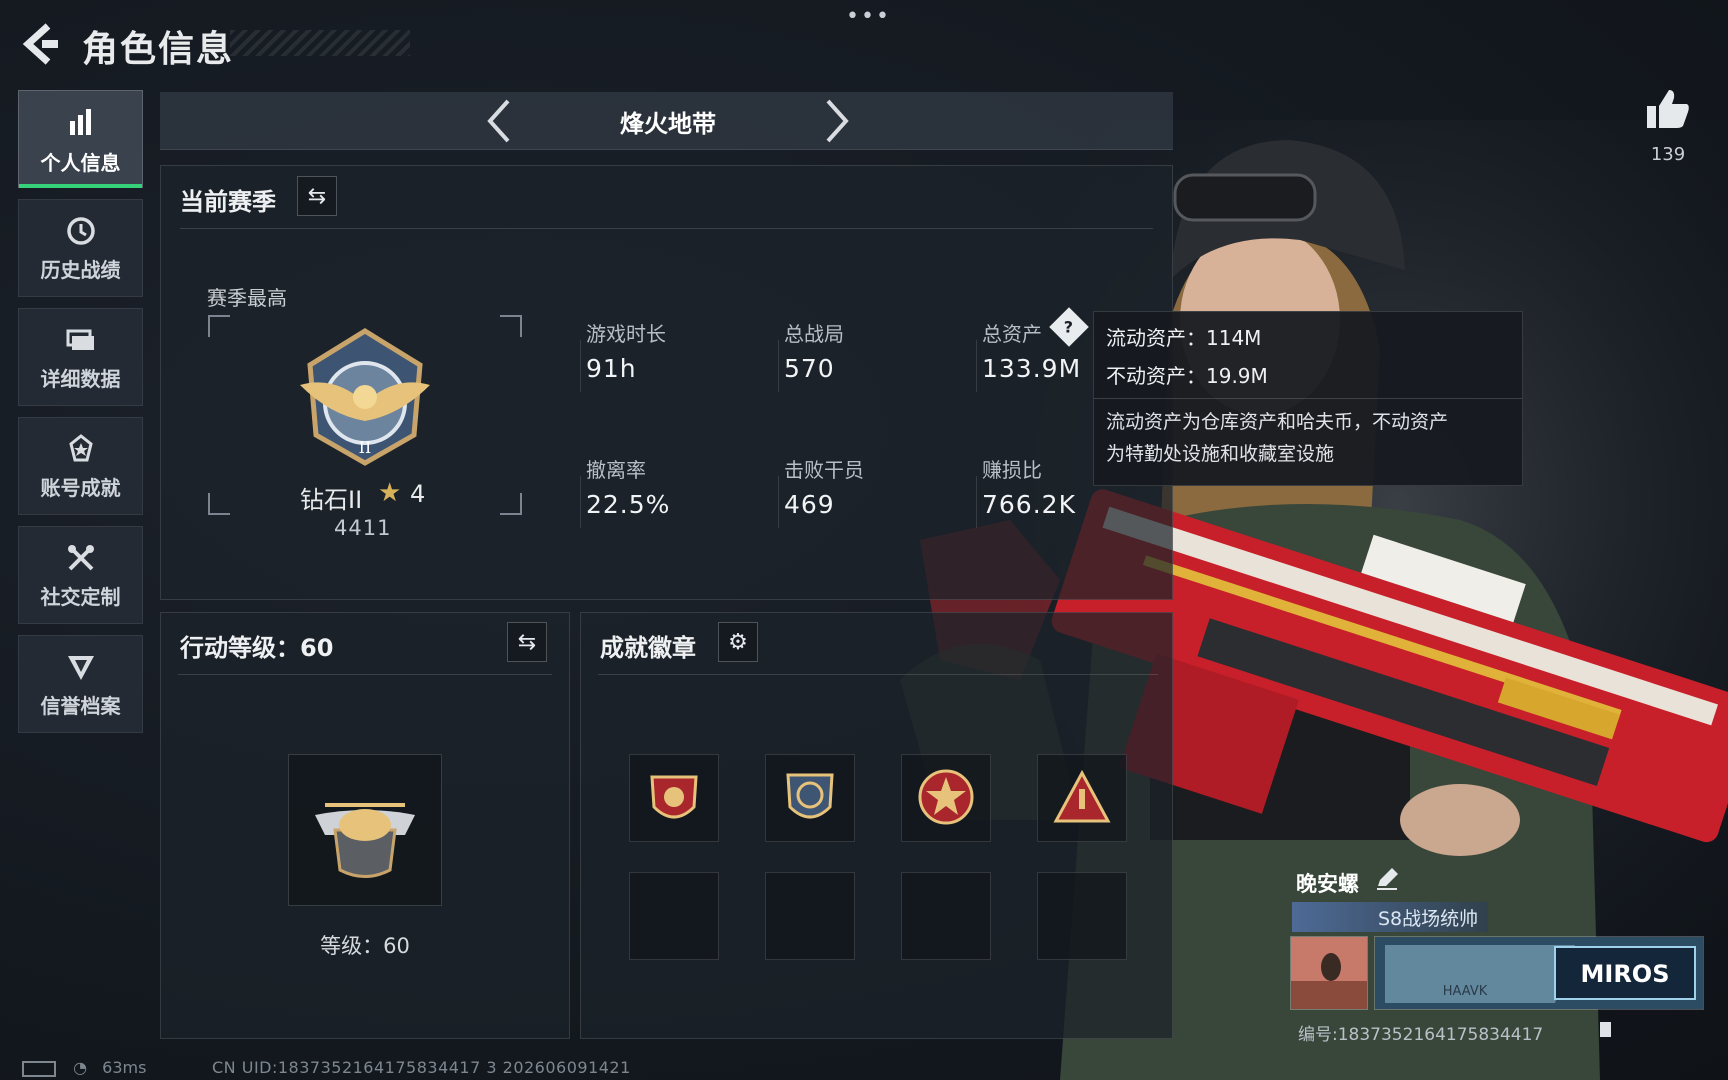  Describe the element at coordinates (611, 368) in the screenshot. I see `stat-value-playtime: 91h` at that location.